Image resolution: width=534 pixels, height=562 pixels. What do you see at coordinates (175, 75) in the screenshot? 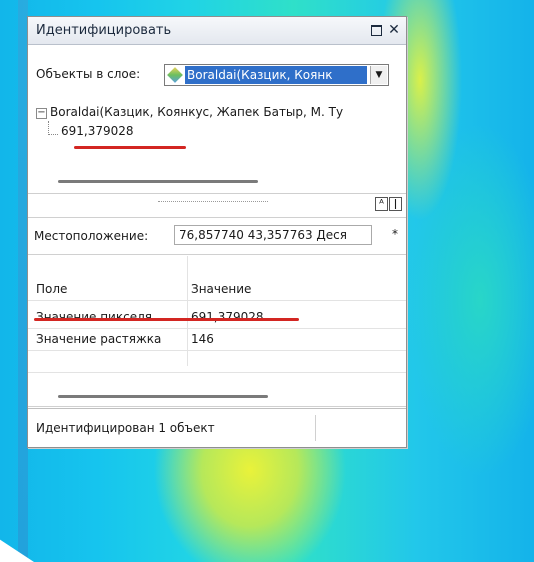
I see `raster-layer-icon` at bounding box center [175, 75].